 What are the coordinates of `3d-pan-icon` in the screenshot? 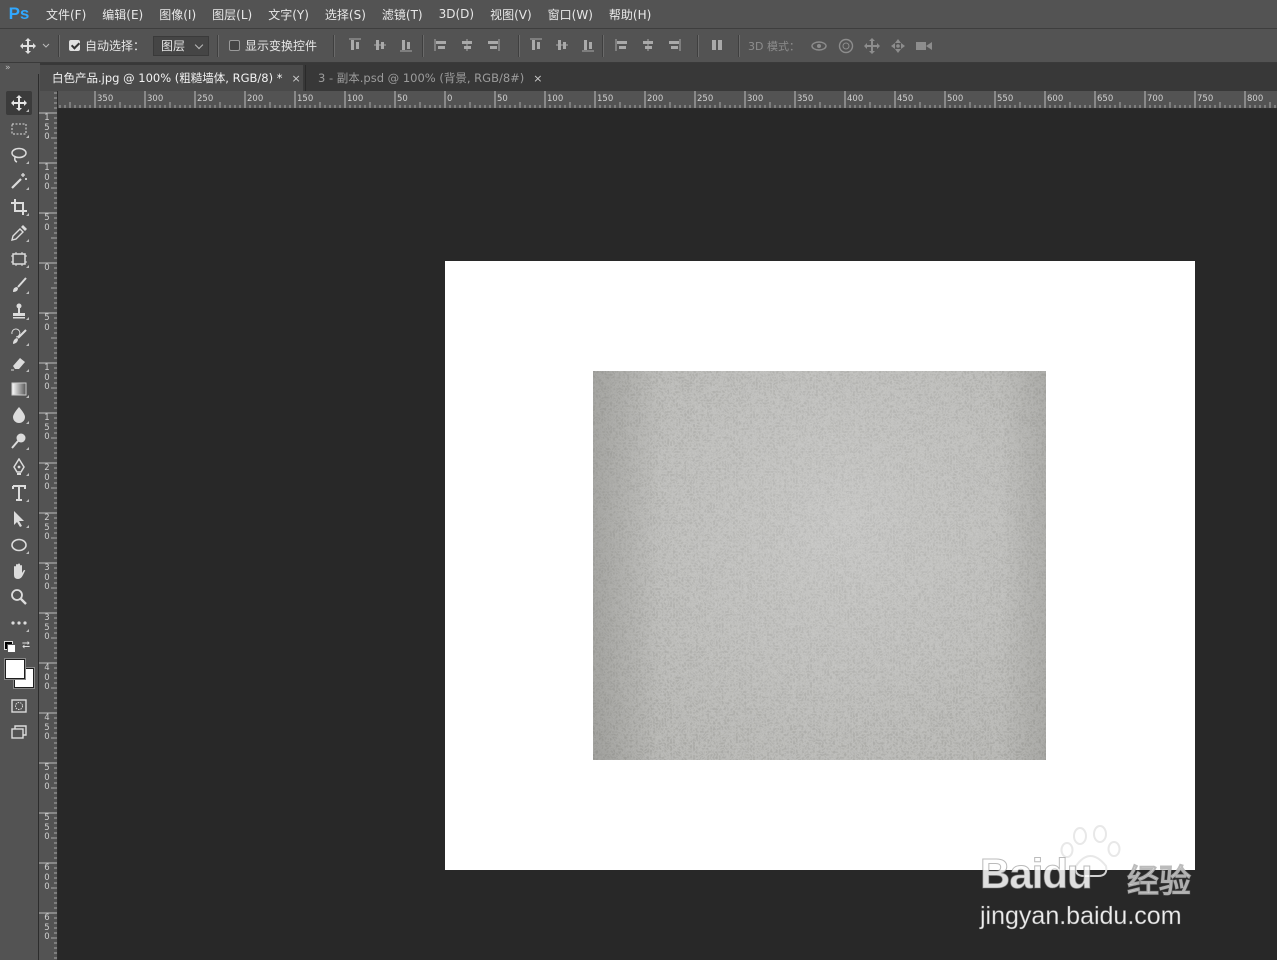 It's located at (873, 45).